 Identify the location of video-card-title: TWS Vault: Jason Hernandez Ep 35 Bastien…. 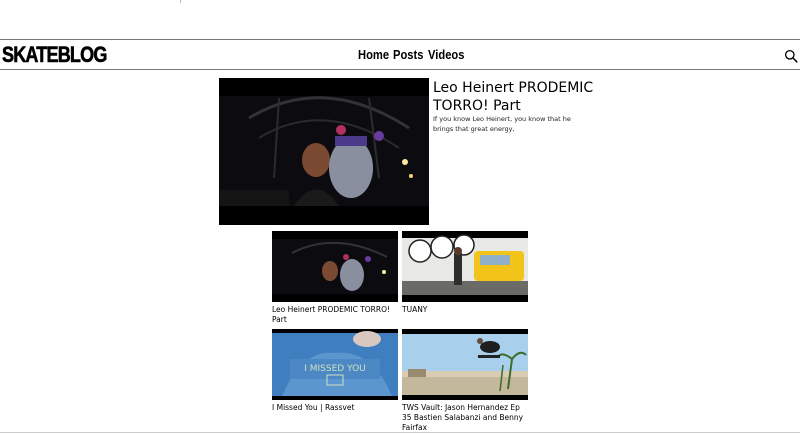
(466, 418).